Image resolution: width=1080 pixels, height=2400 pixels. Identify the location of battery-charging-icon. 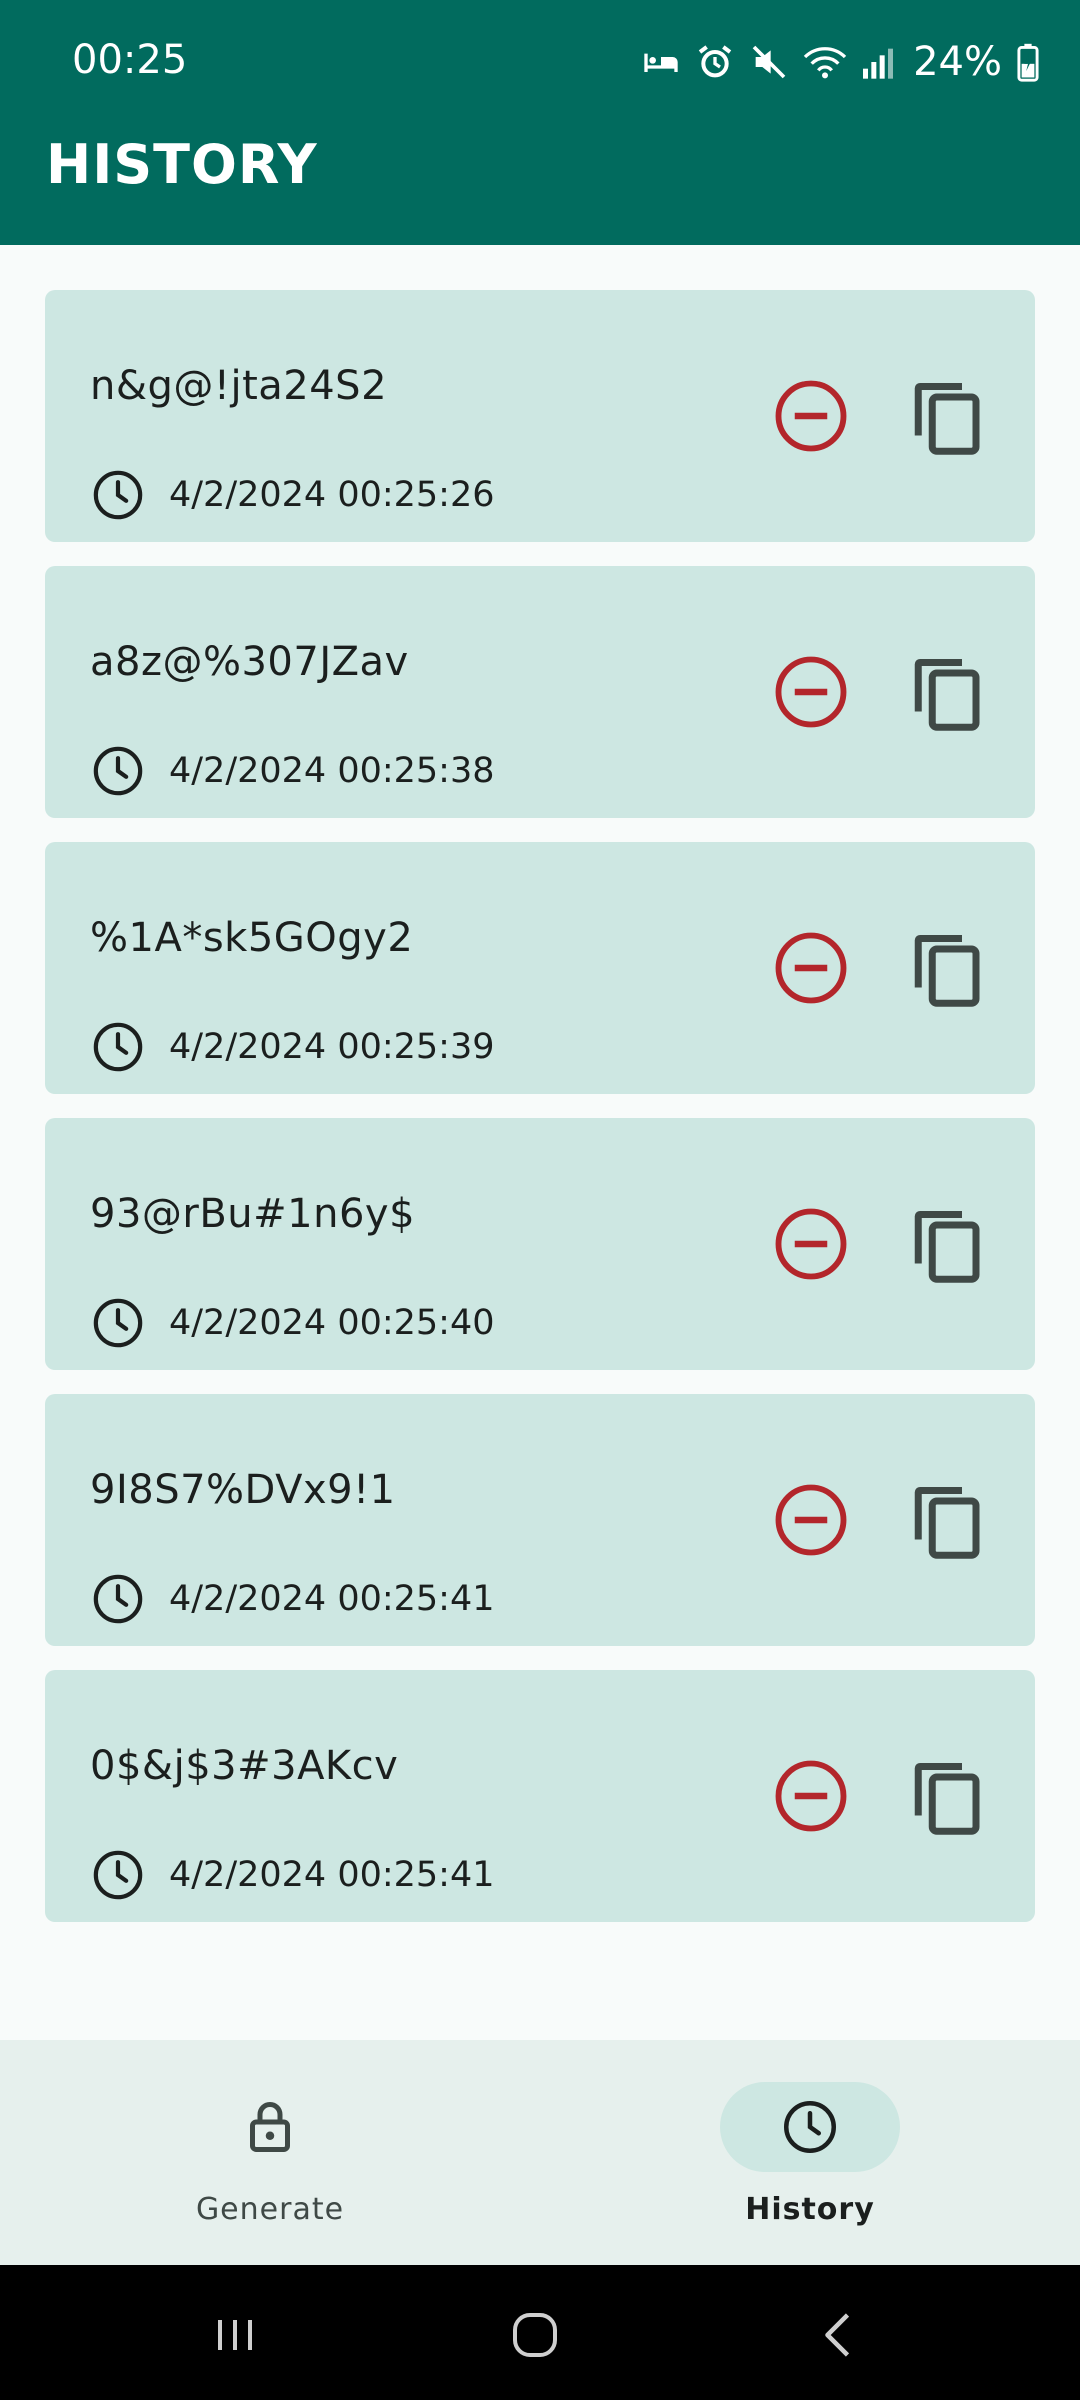
(1028, 62).